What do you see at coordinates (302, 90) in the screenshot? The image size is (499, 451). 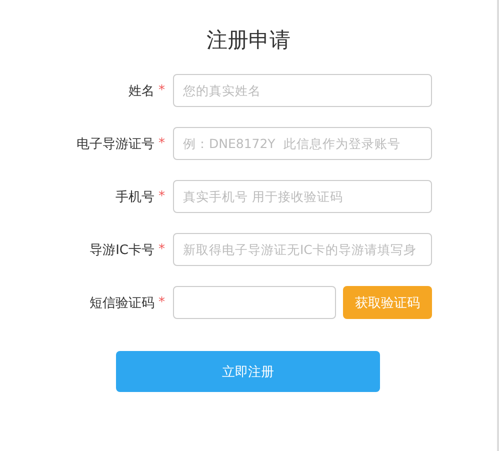 I see `input-field: 您的真实姓名` at bounding box center [302, 90].